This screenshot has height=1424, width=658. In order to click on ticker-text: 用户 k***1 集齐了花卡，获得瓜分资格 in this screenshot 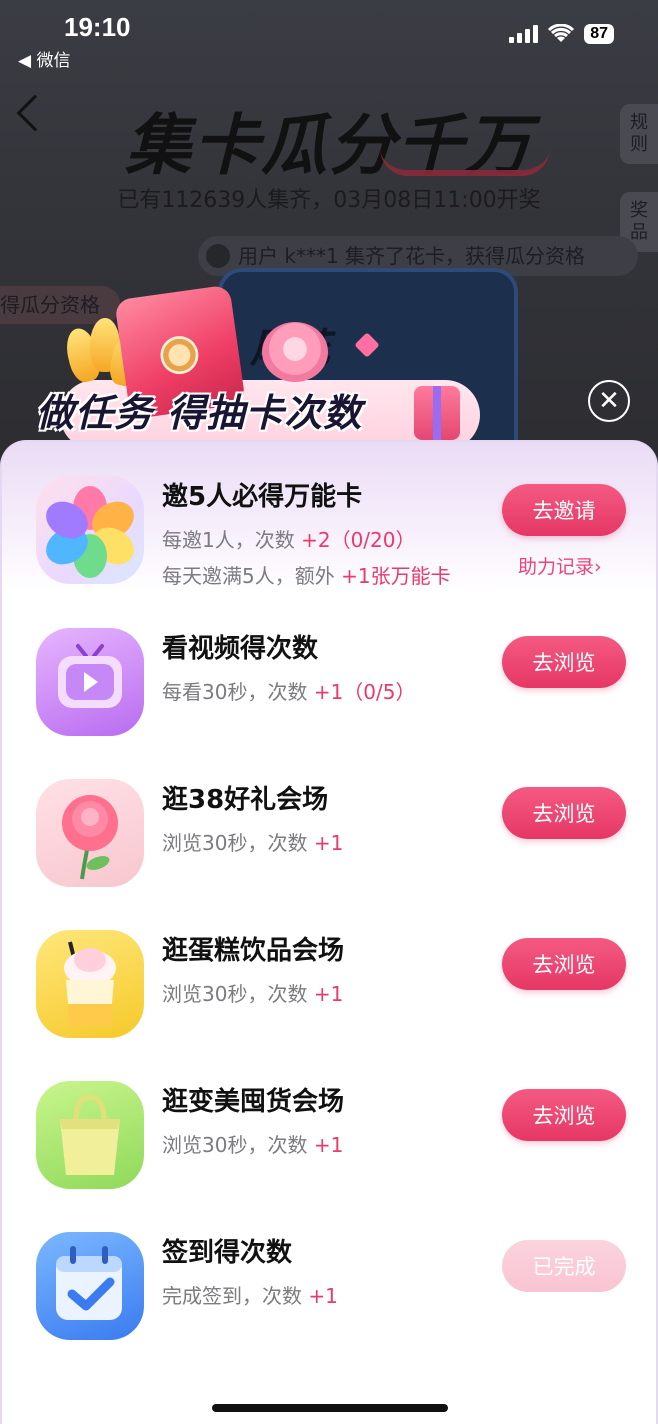, I will do `click(412, 256)`.